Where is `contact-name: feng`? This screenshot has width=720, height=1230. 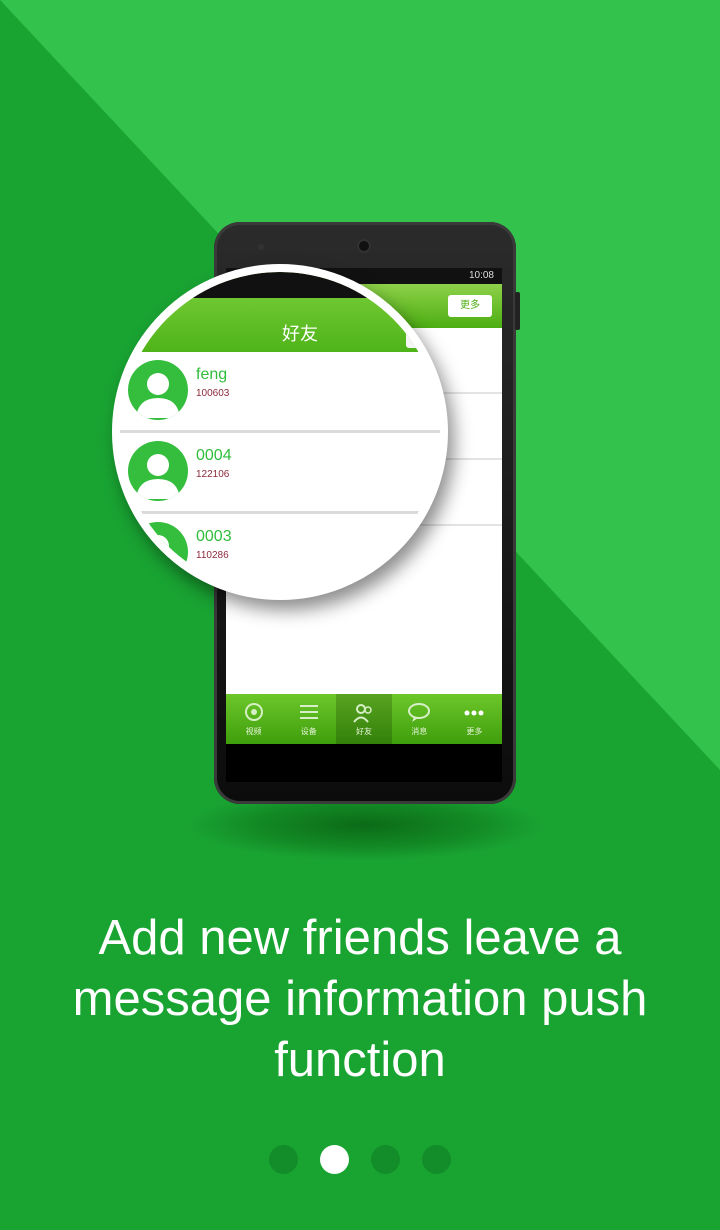 contact-name: feng is located at coordinates (212, 374).